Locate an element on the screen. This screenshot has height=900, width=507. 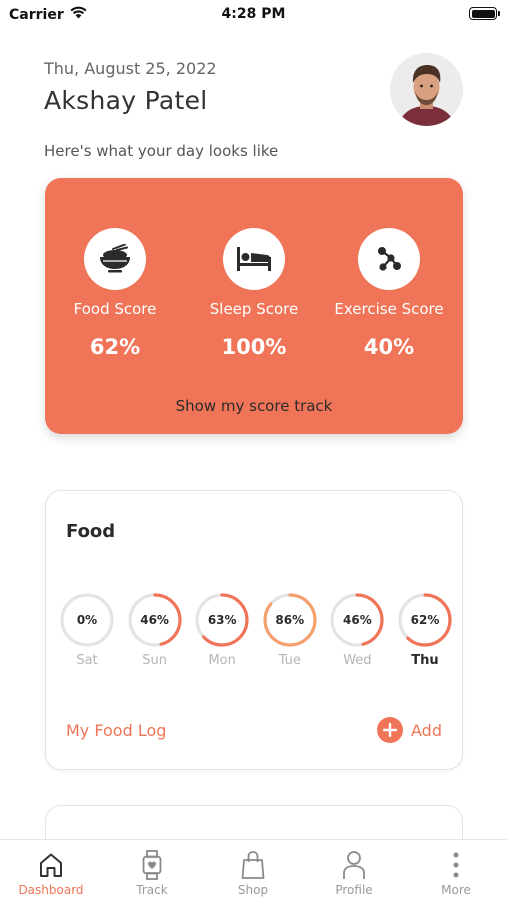
food-score-value: 62% is located at coordinates (115, 347).